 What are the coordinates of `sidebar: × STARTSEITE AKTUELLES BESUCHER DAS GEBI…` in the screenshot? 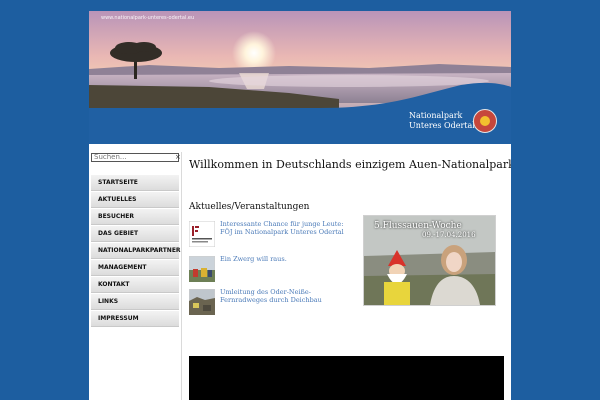 It's located at (135, 276).